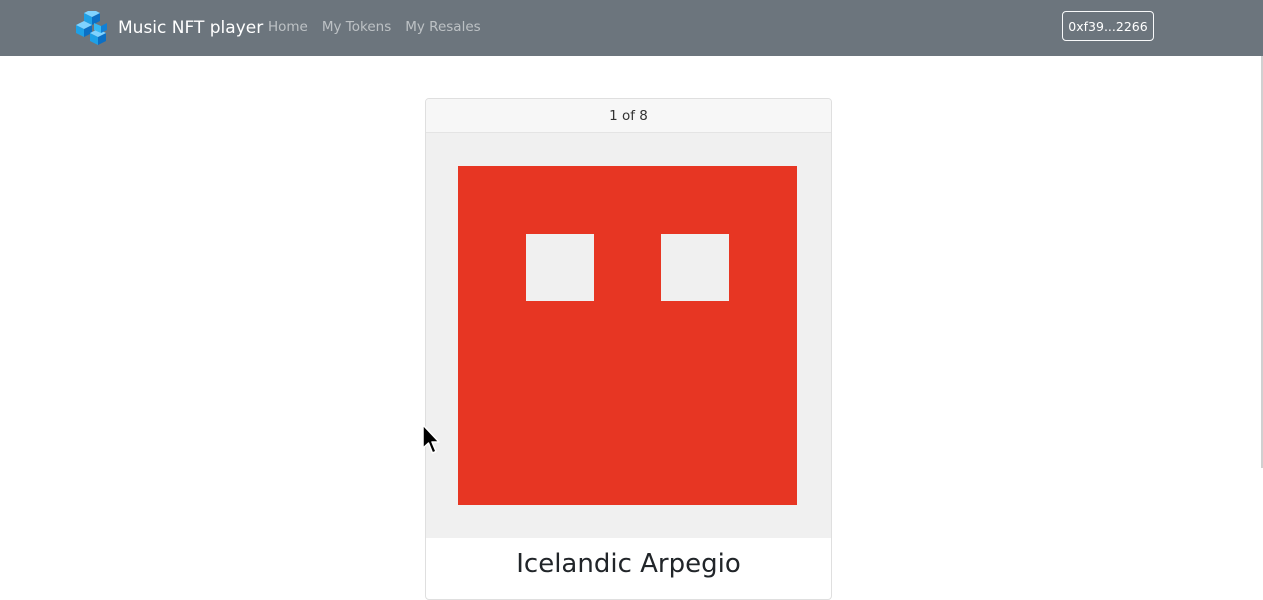  Describe the element at coordinates (442, 27) in the screenshot. I see `nav-link-my-resales: My Resales` at that location.